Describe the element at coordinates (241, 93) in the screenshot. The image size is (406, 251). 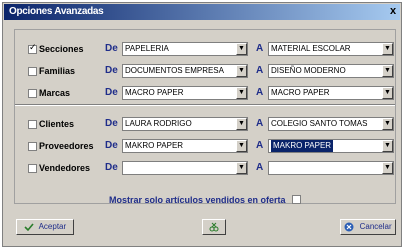
I see `marcas-from-dropdown-icon: ▼` at that location.